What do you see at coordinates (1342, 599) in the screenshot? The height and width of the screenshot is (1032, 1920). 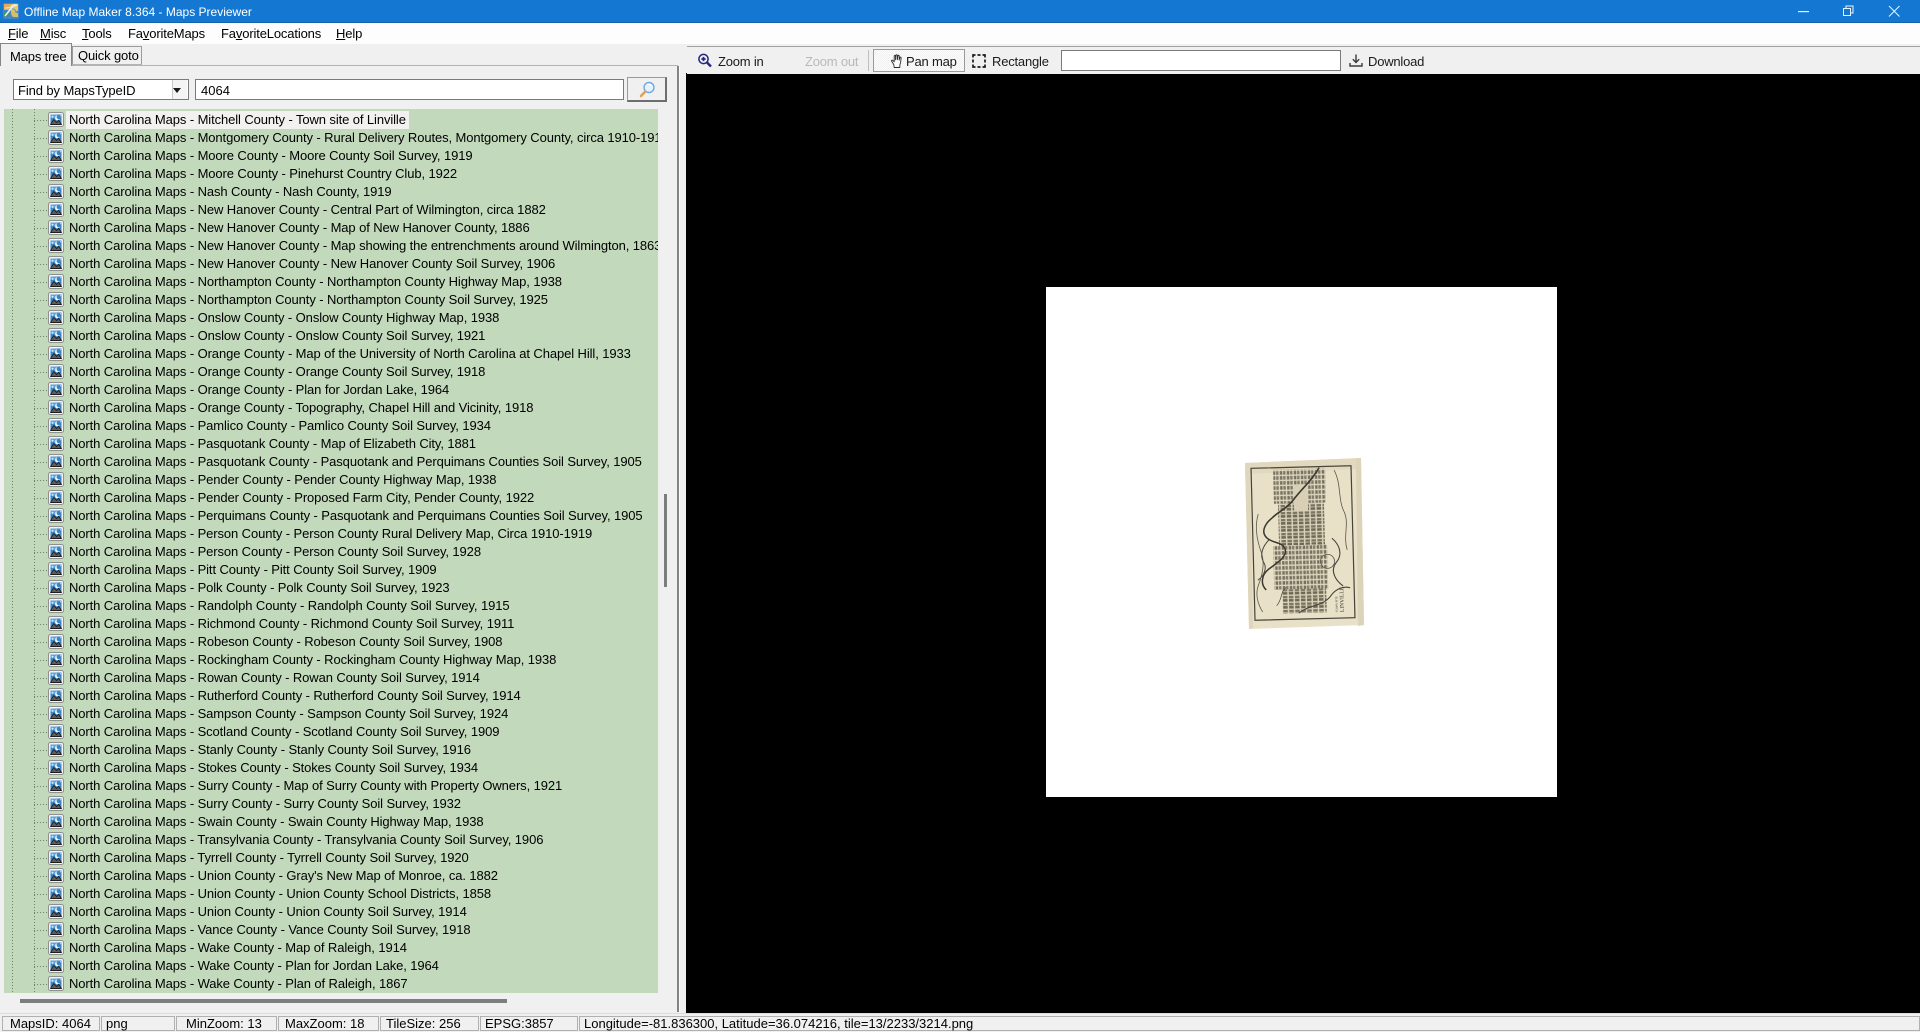 I see `svg-text: LINVILLE` at bounding box center [1342, 599].